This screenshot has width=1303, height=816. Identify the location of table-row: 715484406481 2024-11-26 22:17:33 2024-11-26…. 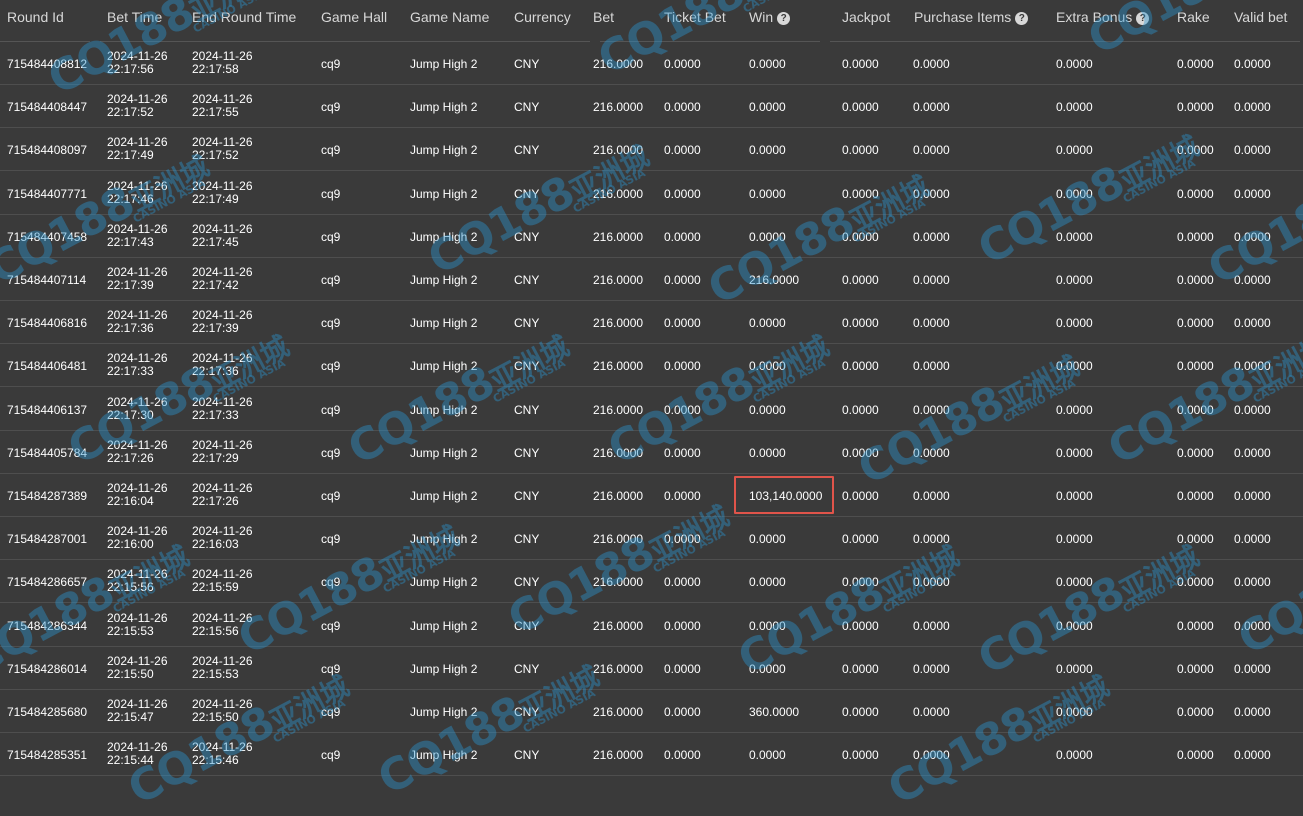
(651, 365).